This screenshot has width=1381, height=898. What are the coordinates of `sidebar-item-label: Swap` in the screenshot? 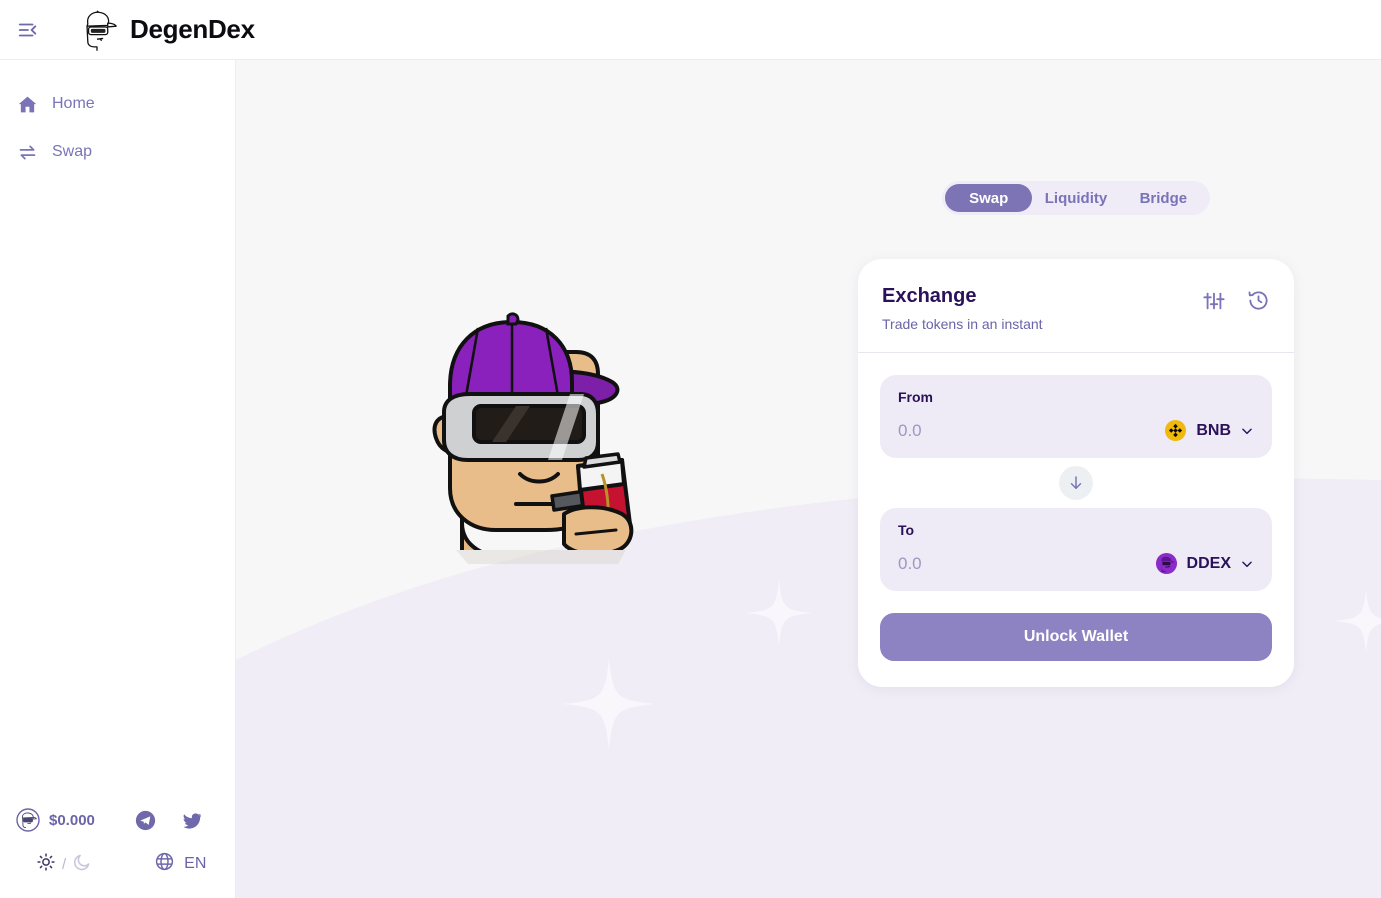 It's located at (72, 151).